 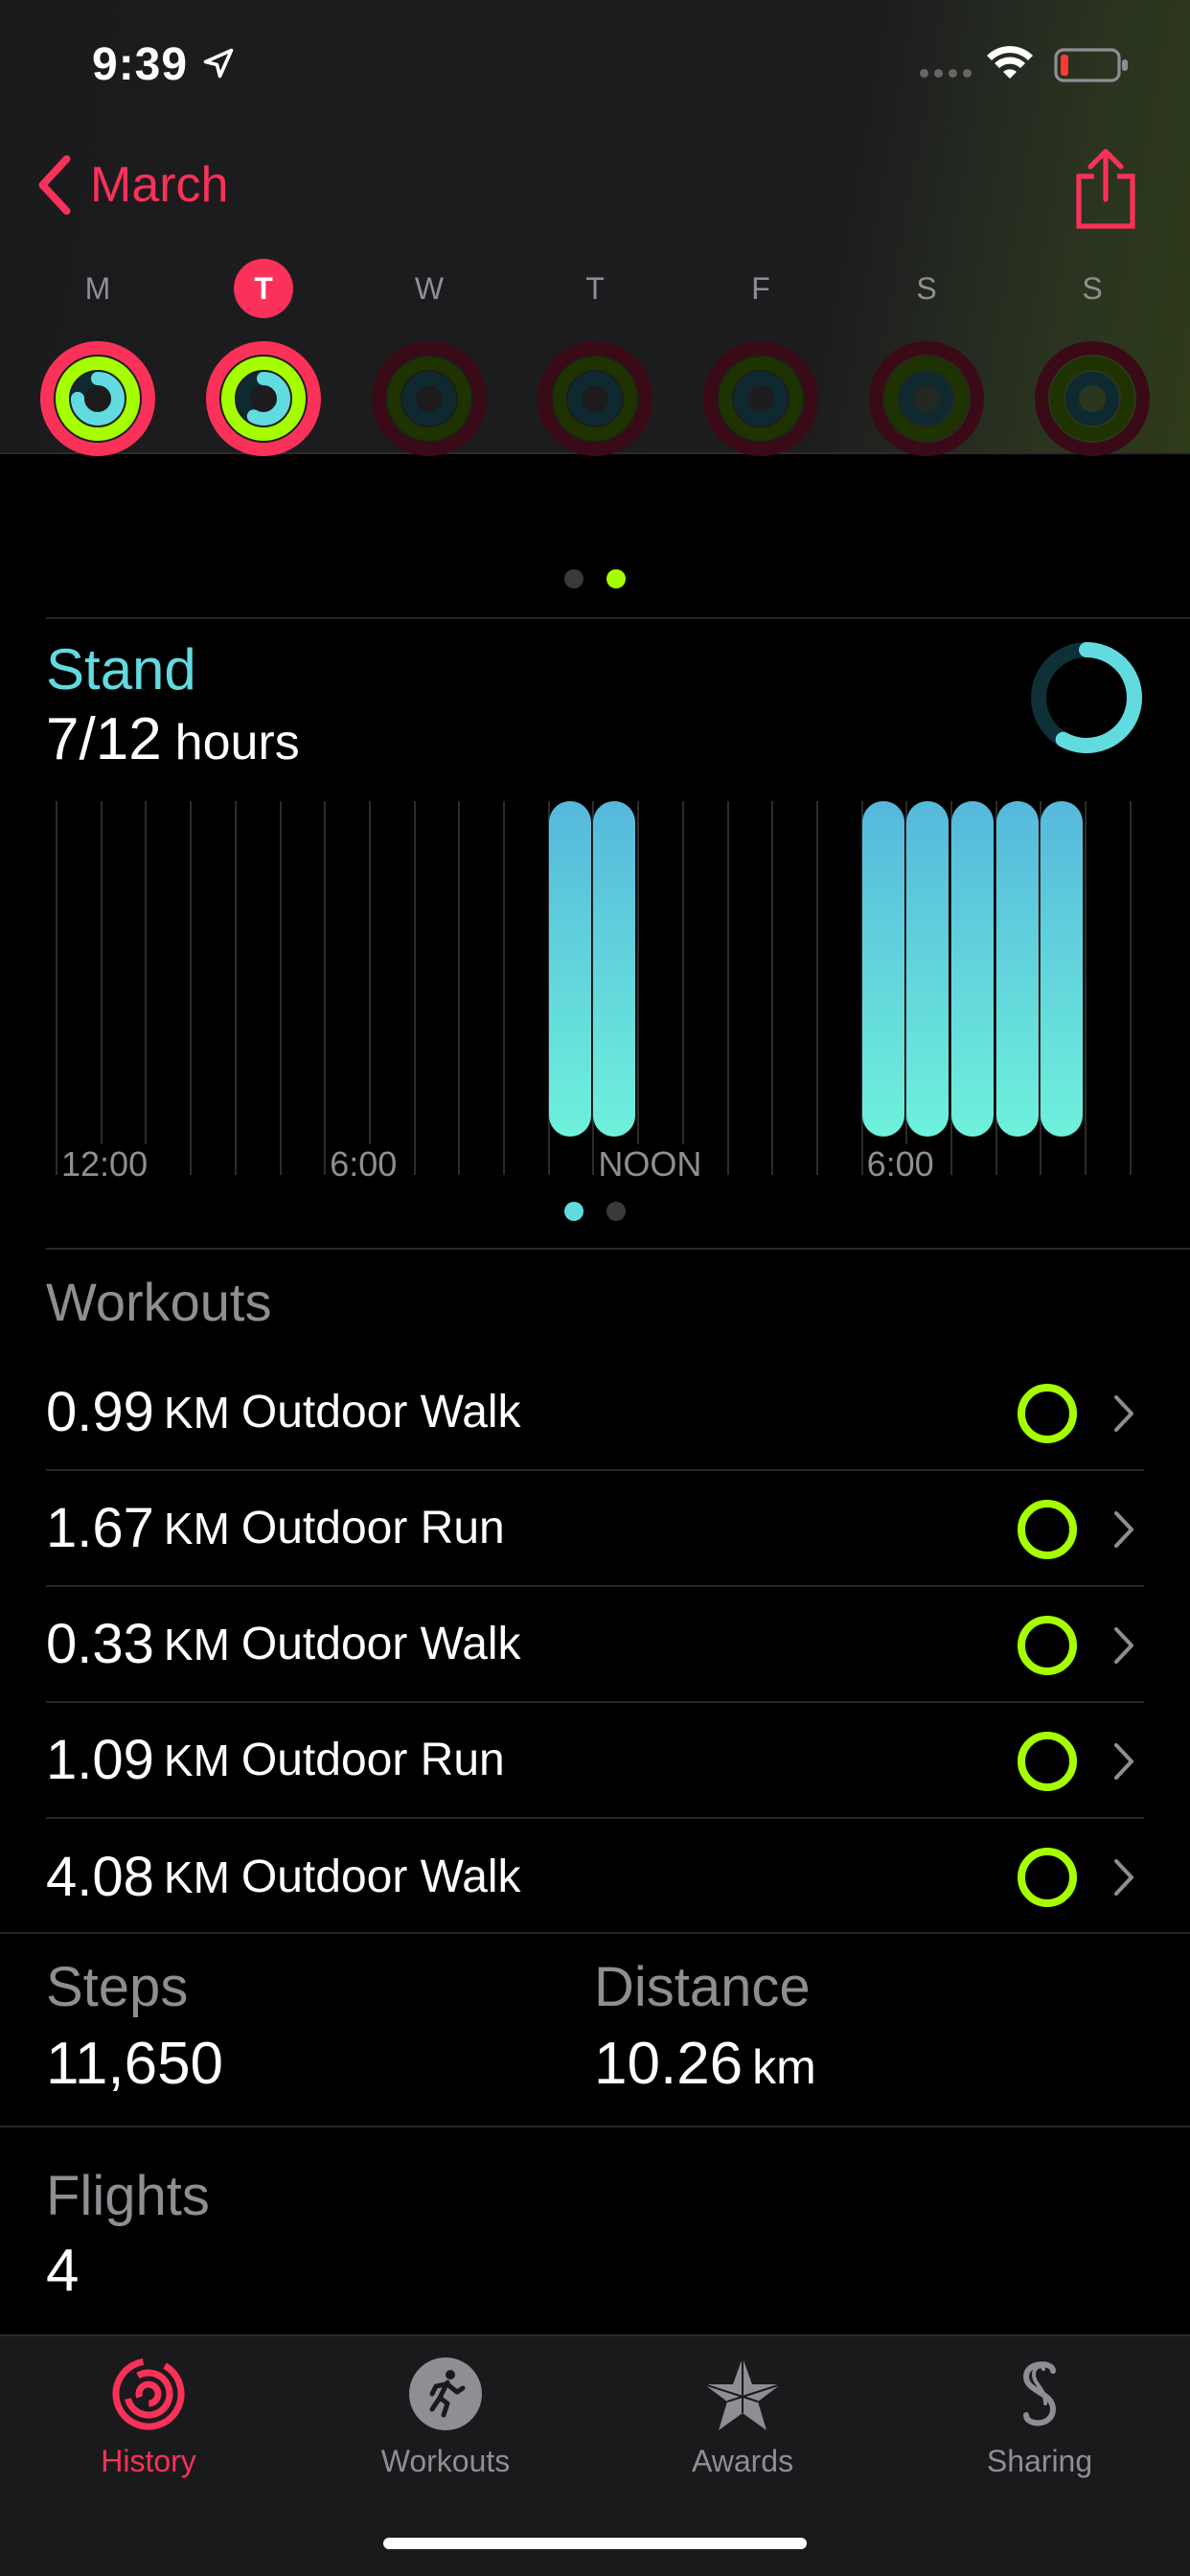 What do you see at coordinates (445, 2394) in the screenshot?
I see `running-figure-icon` at bounding box center [445, 2394].